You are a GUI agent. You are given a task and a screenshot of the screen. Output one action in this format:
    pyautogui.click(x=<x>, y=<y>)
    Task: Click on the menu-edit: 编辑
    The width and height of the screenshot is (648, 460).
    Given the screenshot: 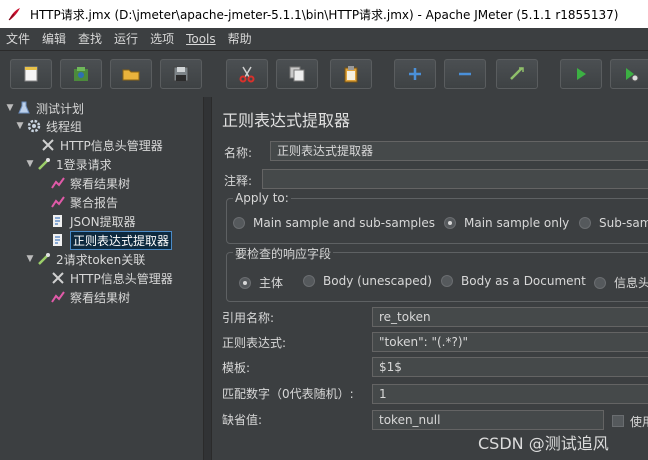 What is the action you would take?
    pyautogui.click(x=54, y=39)
    